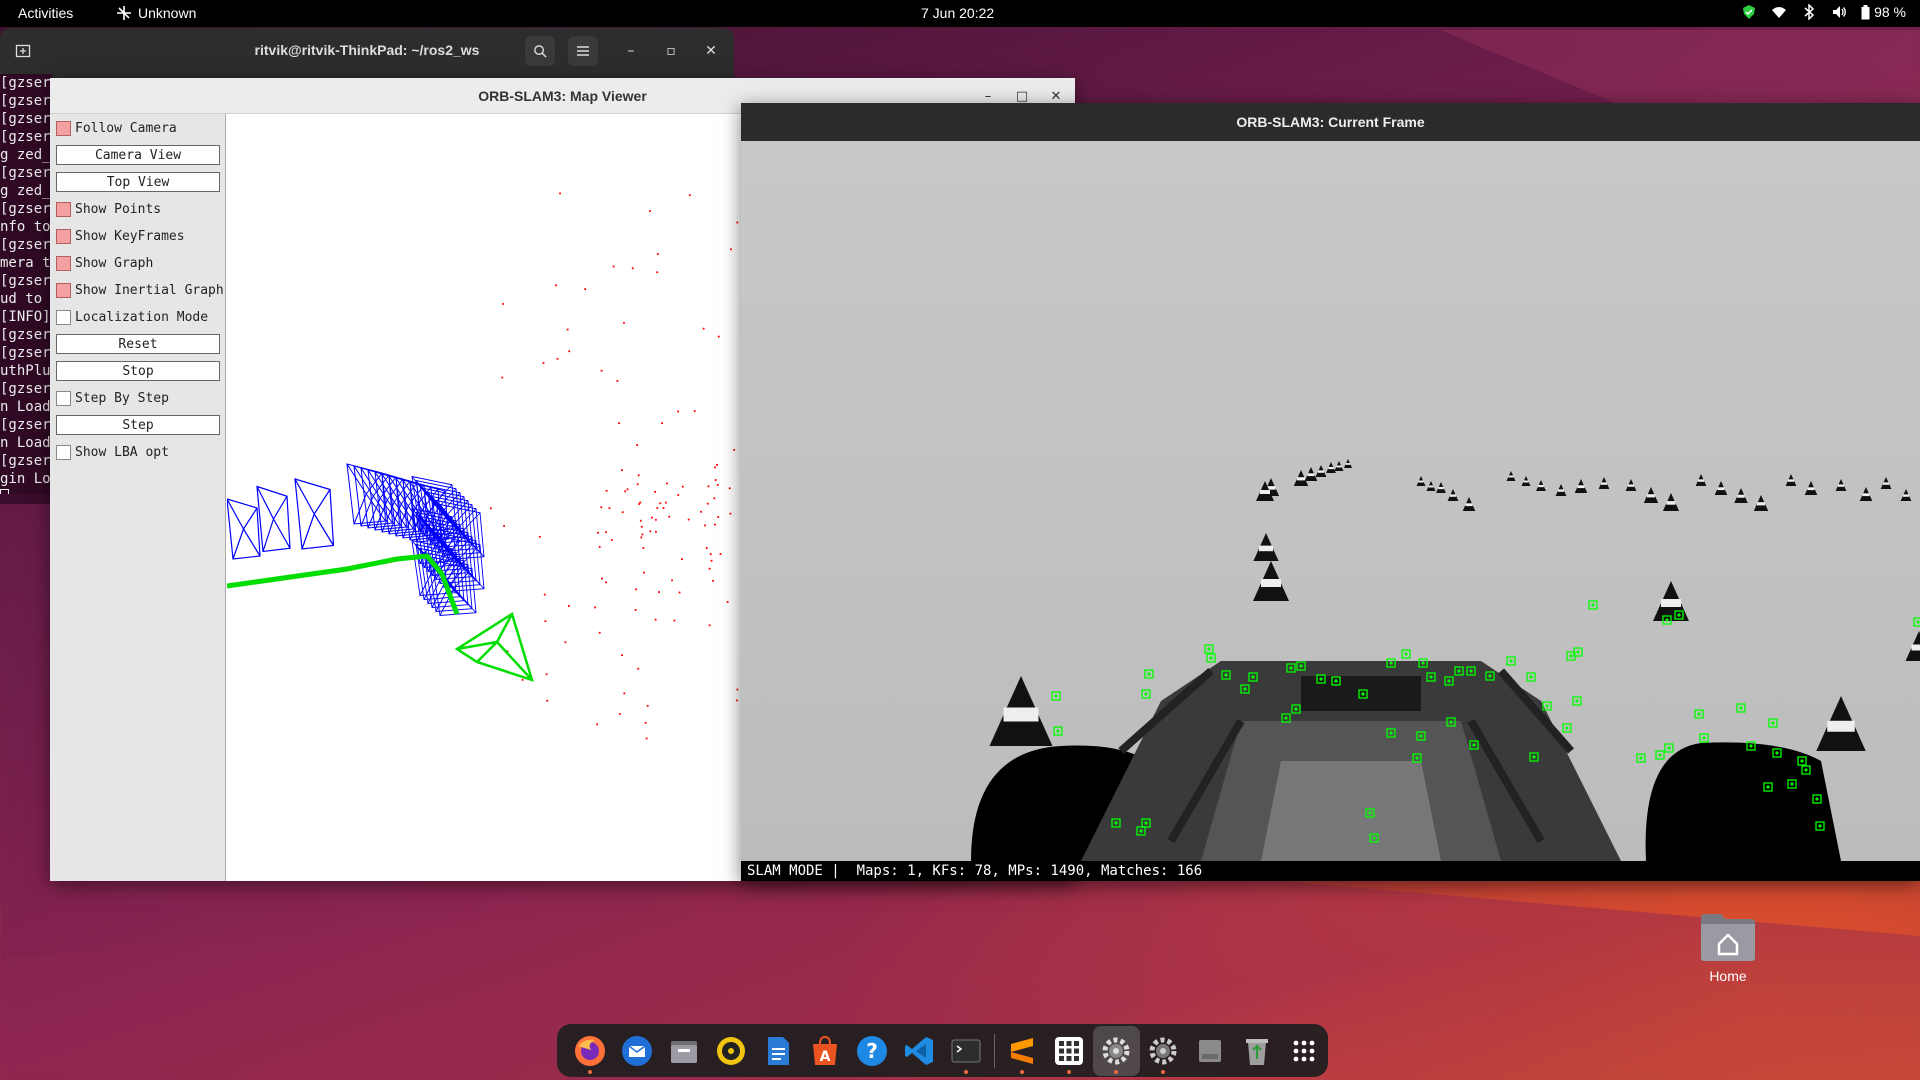 The image size is (1920, 1080). What do you see at coordinates (777, 1051) in the screenshot?
I see `dock-writer` at bounding box center [777, 1051].